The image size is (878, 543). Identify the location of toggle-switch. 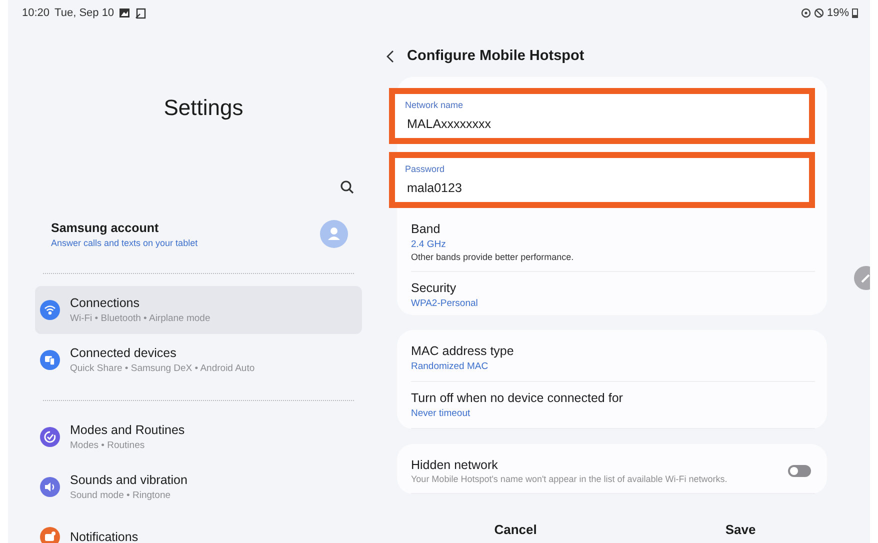
(799, 471).